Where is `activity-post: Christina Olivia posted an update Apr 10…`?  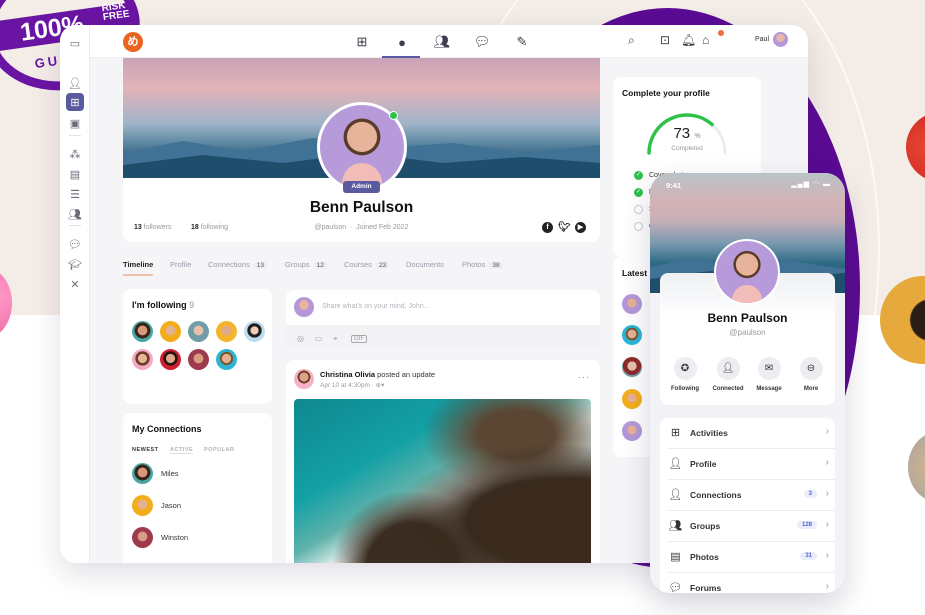
activity-post: Christina Olivia posted an update Apr 10… is located at coordinates (443, 461).